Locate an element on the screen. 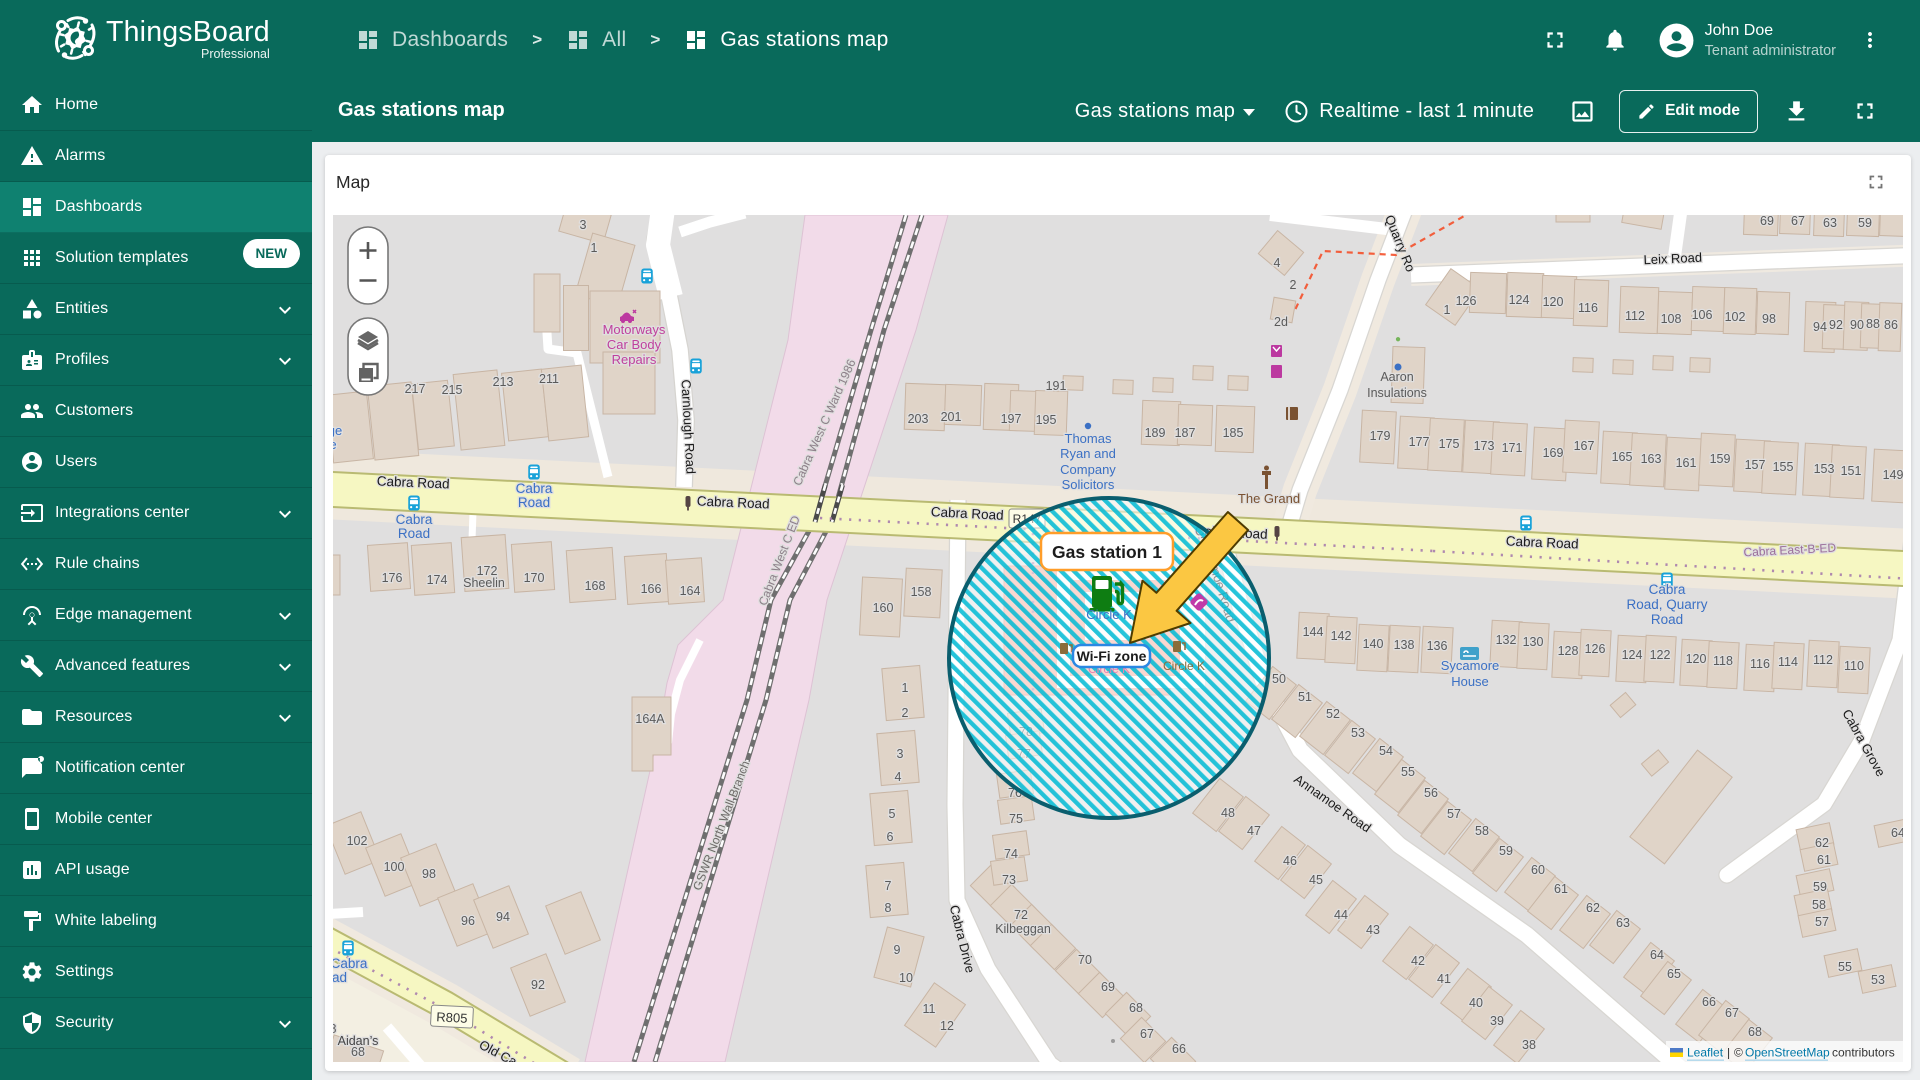 The image size is (1920, 1080). svg-text: 116 is located at coordinates (1588, 308).